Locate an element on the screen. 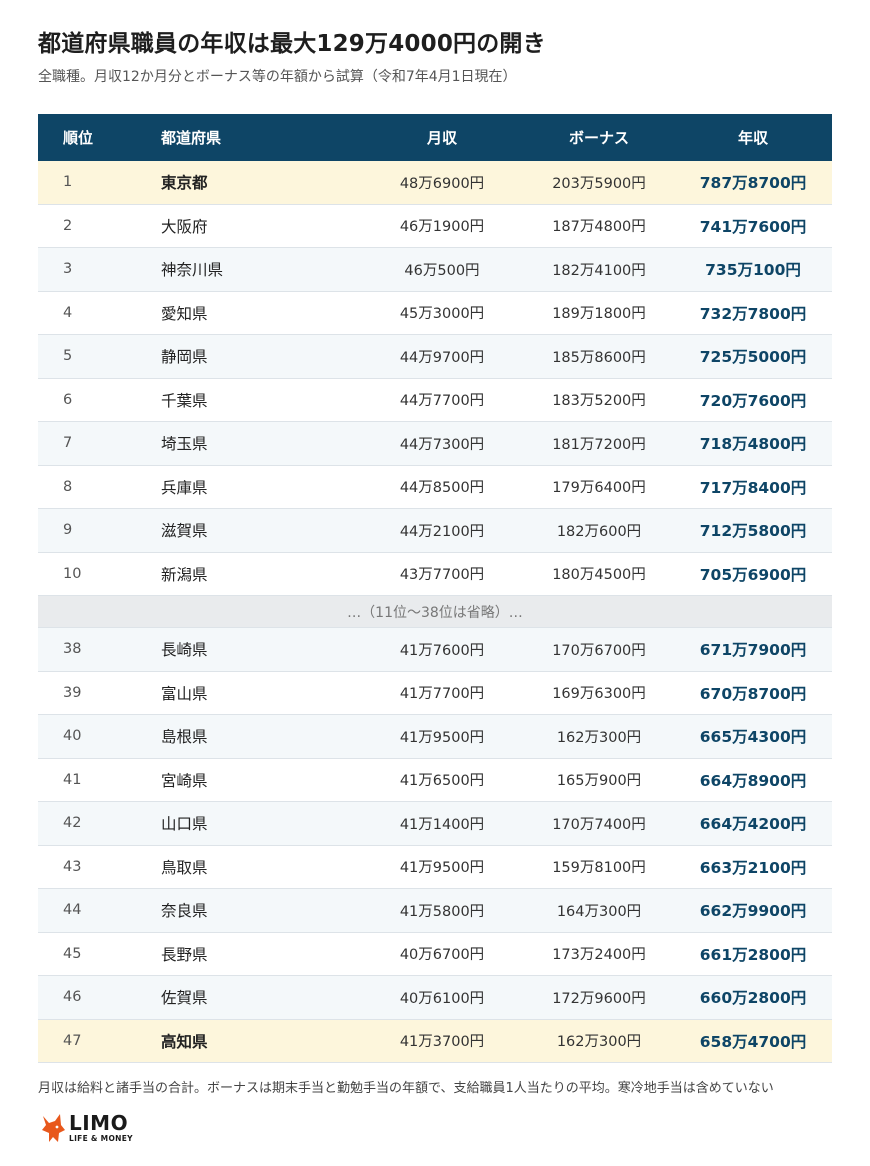 The image size is (870, 1166). cell-rank: 46 is located at coordinates (97, 997).